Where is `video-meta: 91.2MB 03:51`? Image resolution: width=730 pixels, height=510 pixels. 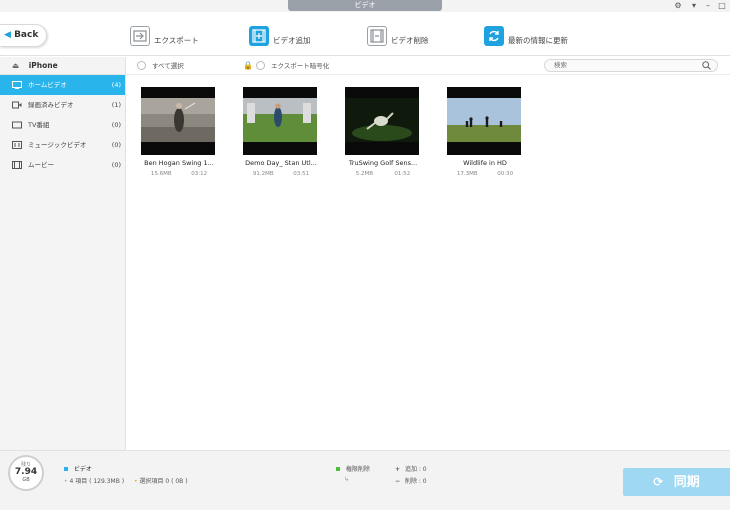
video-meta: 91.2MB 03:51 is located at coordinates (281, 174).